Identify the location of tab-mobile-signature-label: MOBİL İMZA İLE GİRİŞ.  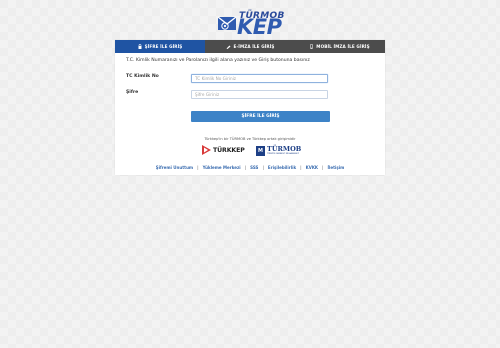
(343, 46).